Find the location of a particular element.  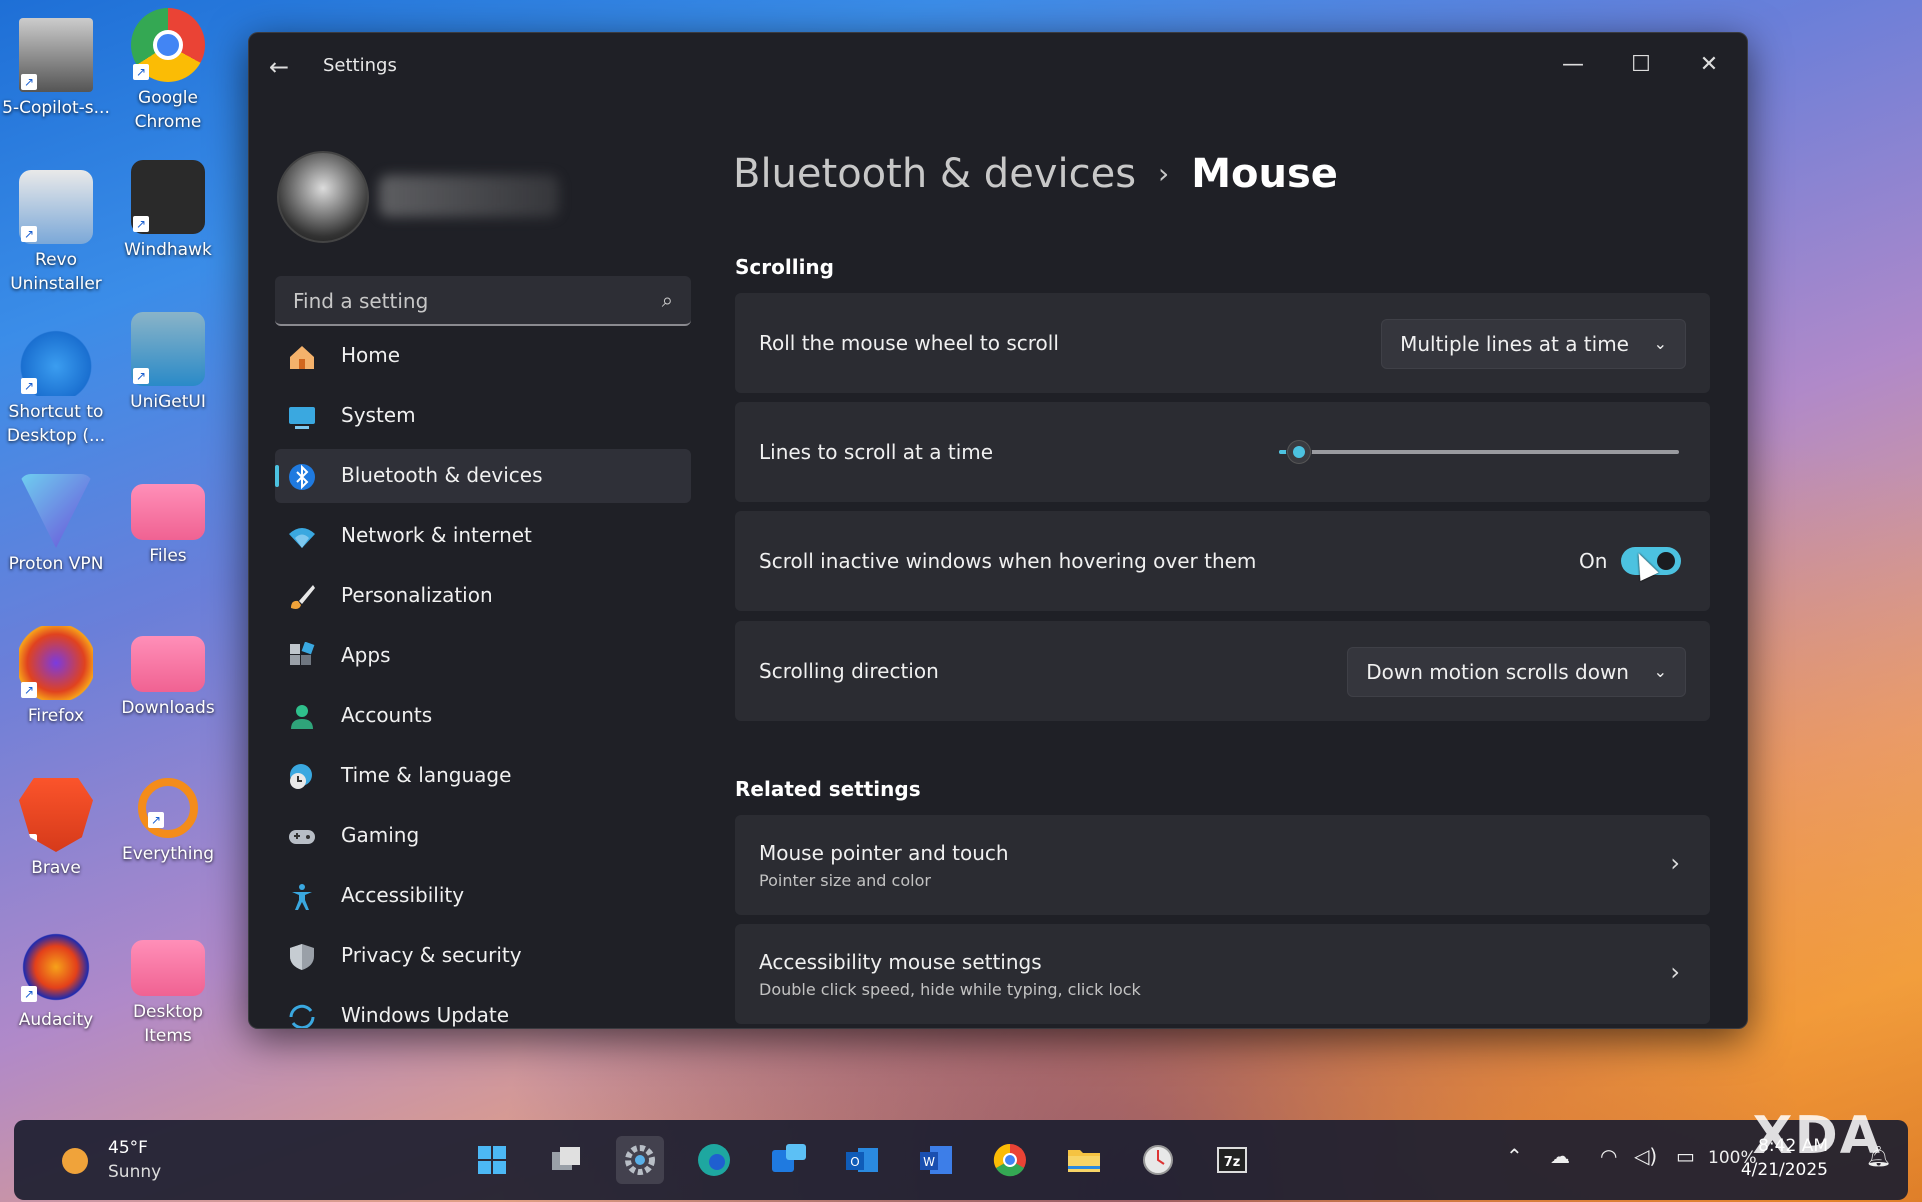

volume-icon: ◁) is located at coordinates (1645, 1156).